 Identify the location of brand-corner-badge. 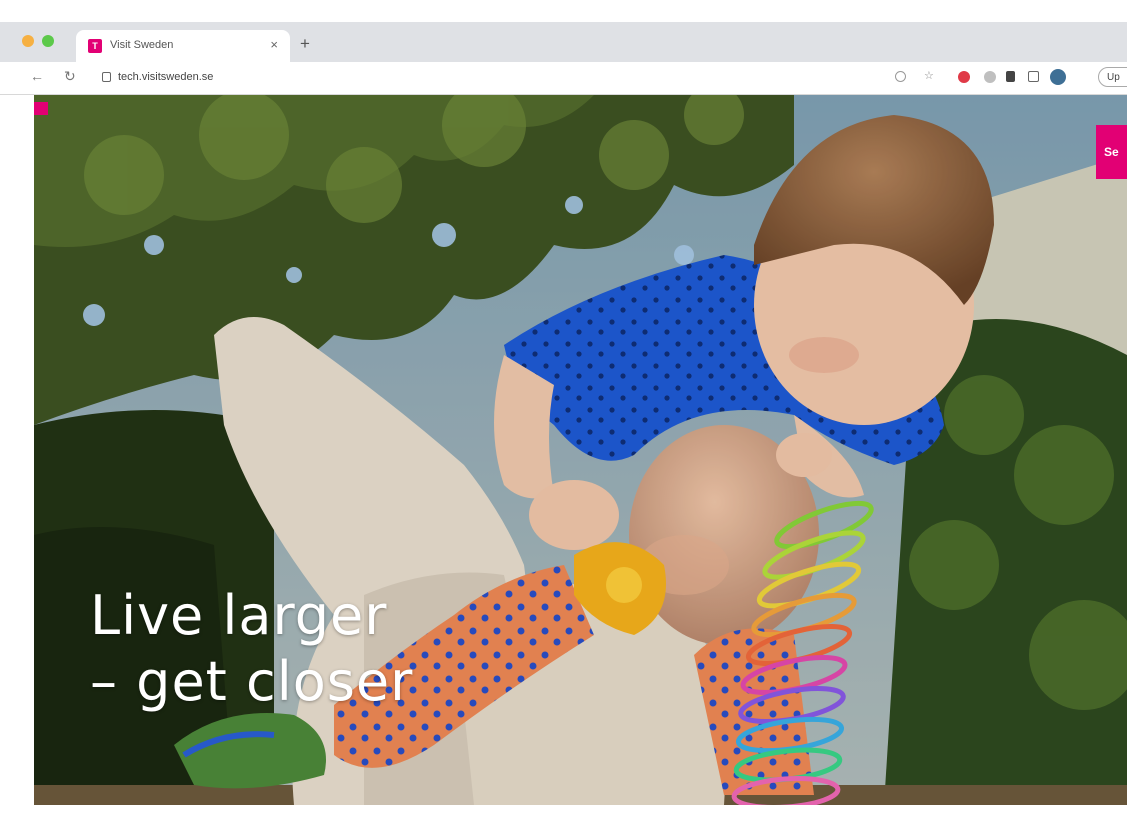
(41, 108).